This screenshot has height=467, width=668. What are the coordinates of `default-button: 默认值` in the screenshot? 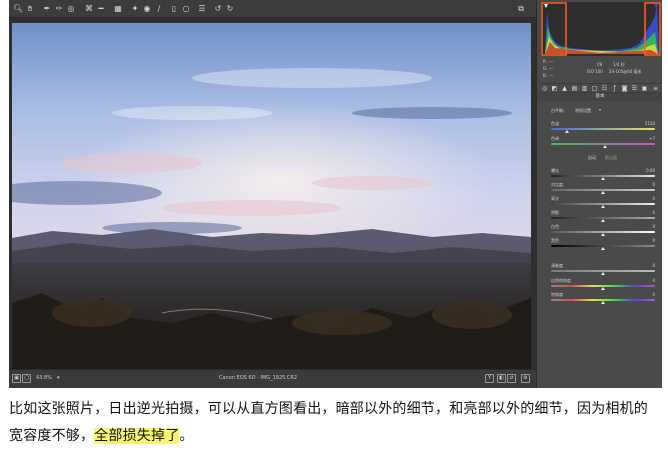 It's located at (611, 158).